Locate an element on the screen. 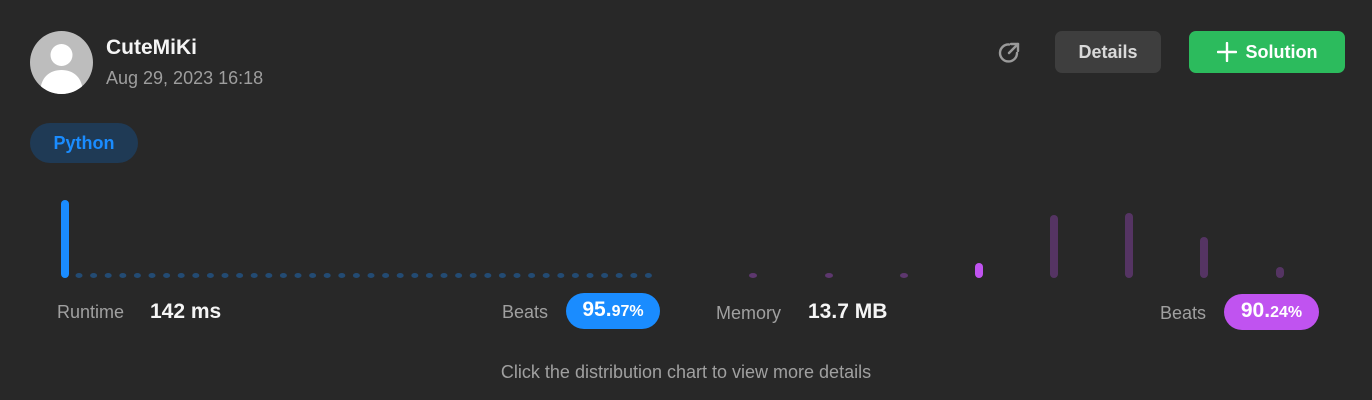 The height and width of the screenshot is (400, 1372). language-tag: Python is located at coordinates (84, 143).